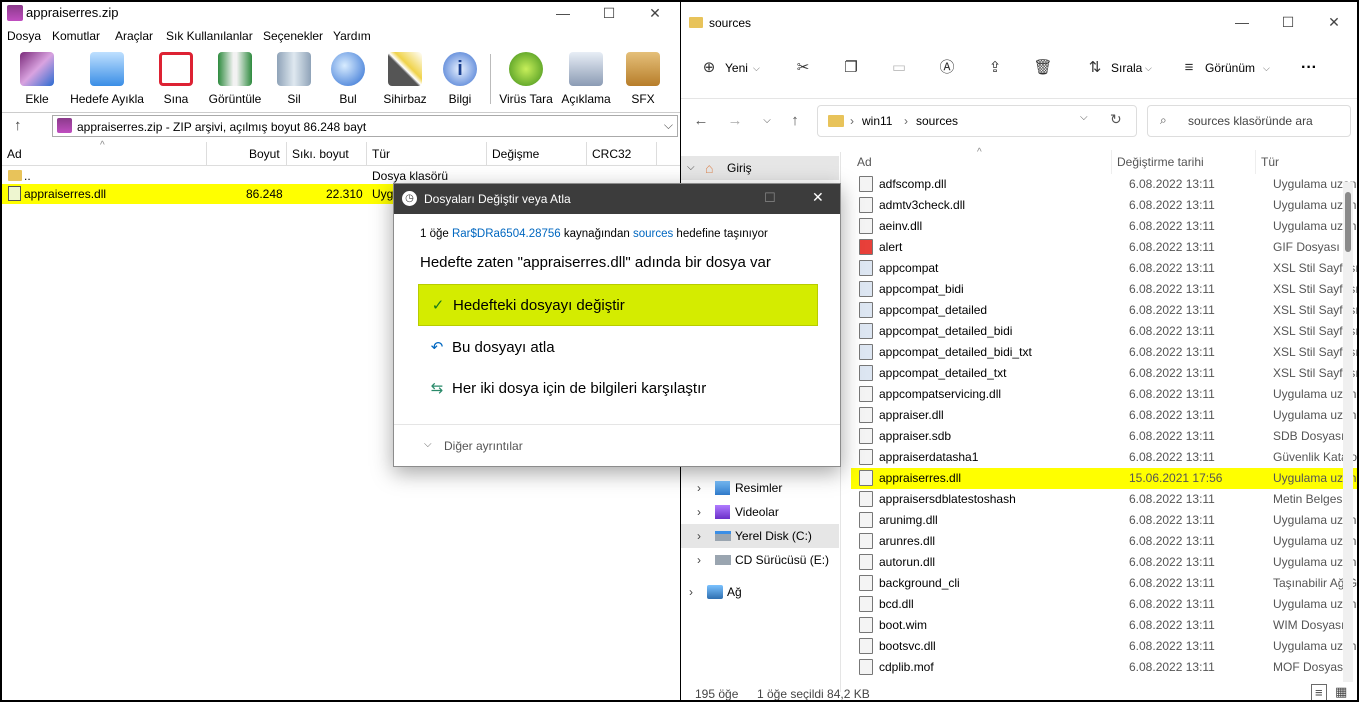 Image resolution: width=1359 pixels, height=702 pixels. What do you see at coordinates (1348, 432) in the screenshot?
I see `vertical-scrollbar` at bounding box center [1348, 432].